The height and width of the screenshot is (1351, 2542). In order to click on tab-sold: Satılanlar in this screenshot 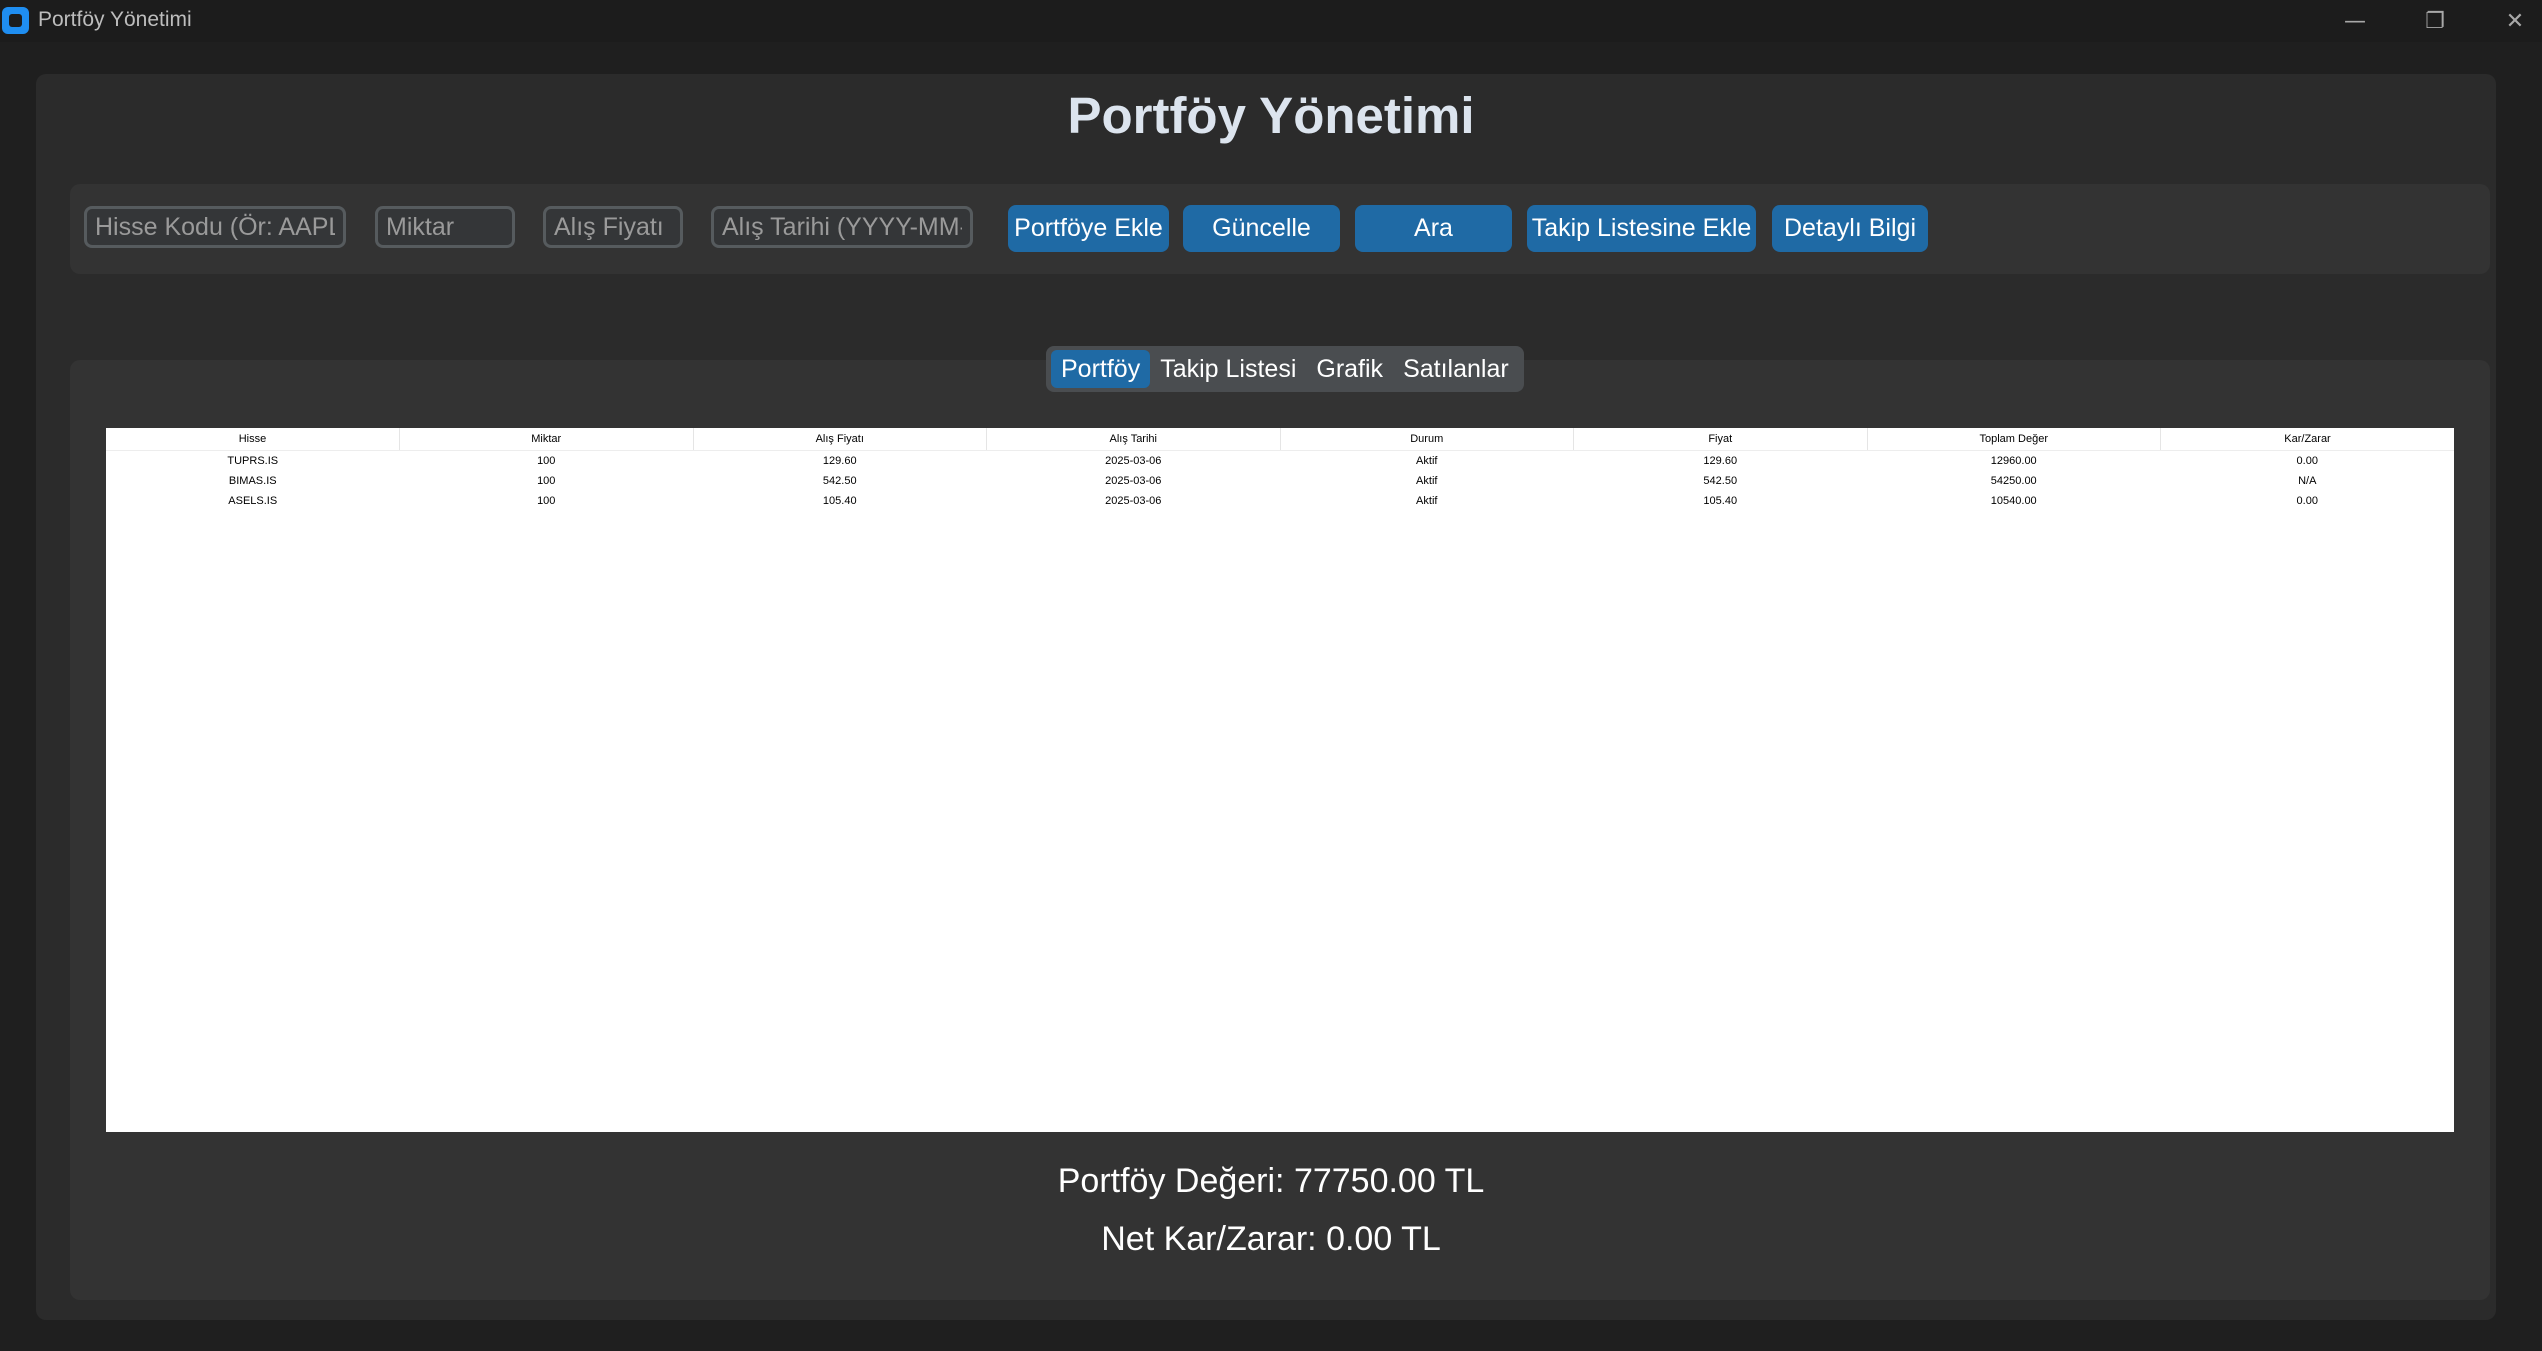, I will do `click(1456, 369)`.